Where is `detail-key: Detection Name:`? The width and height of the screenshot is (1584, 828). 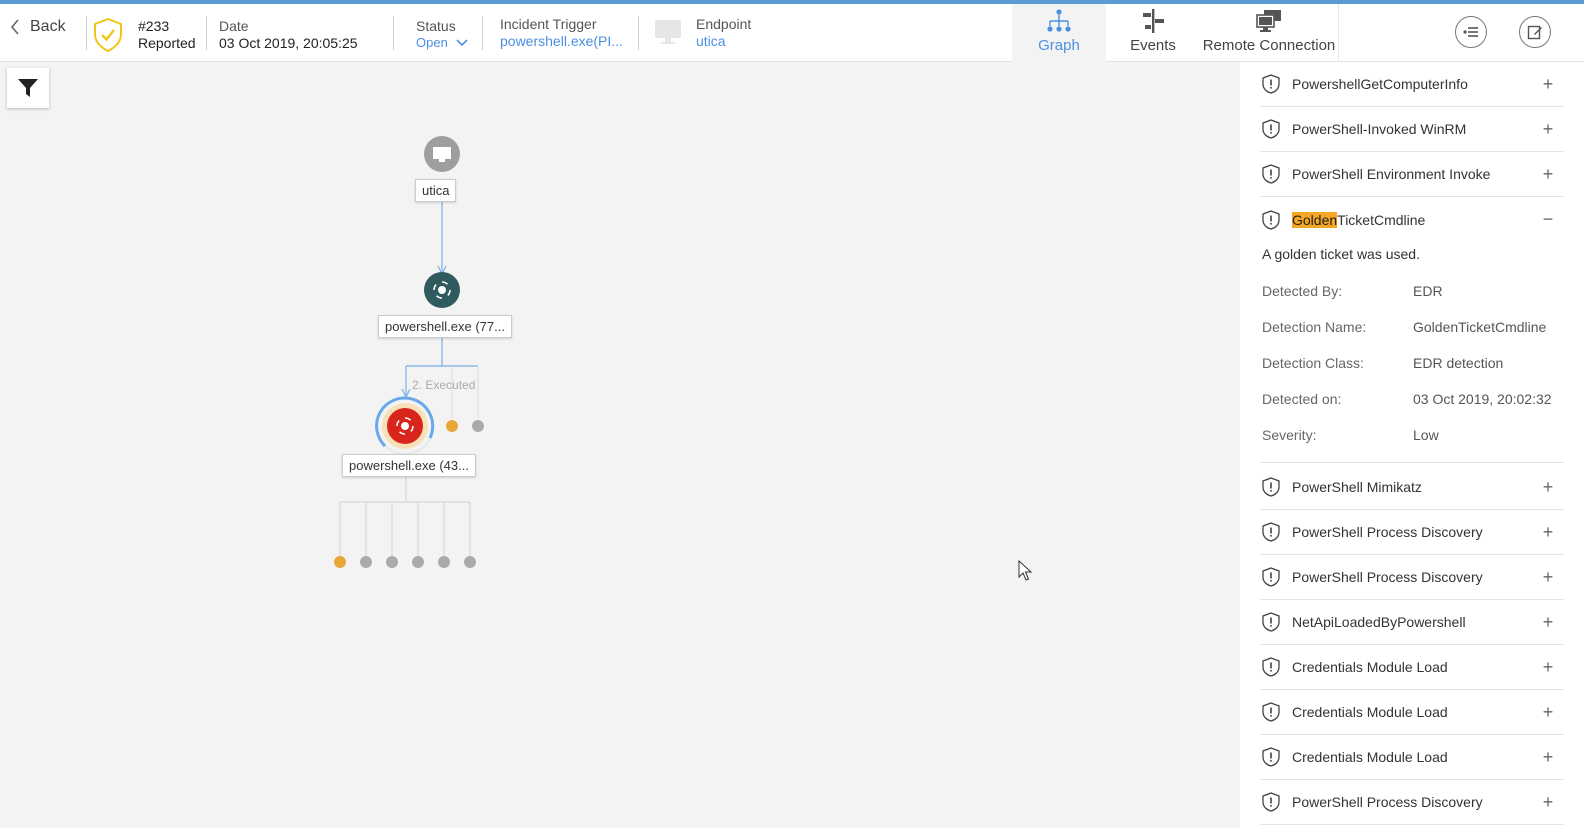 detail-key: Detection Name: is located at coordinates (1314, 327).